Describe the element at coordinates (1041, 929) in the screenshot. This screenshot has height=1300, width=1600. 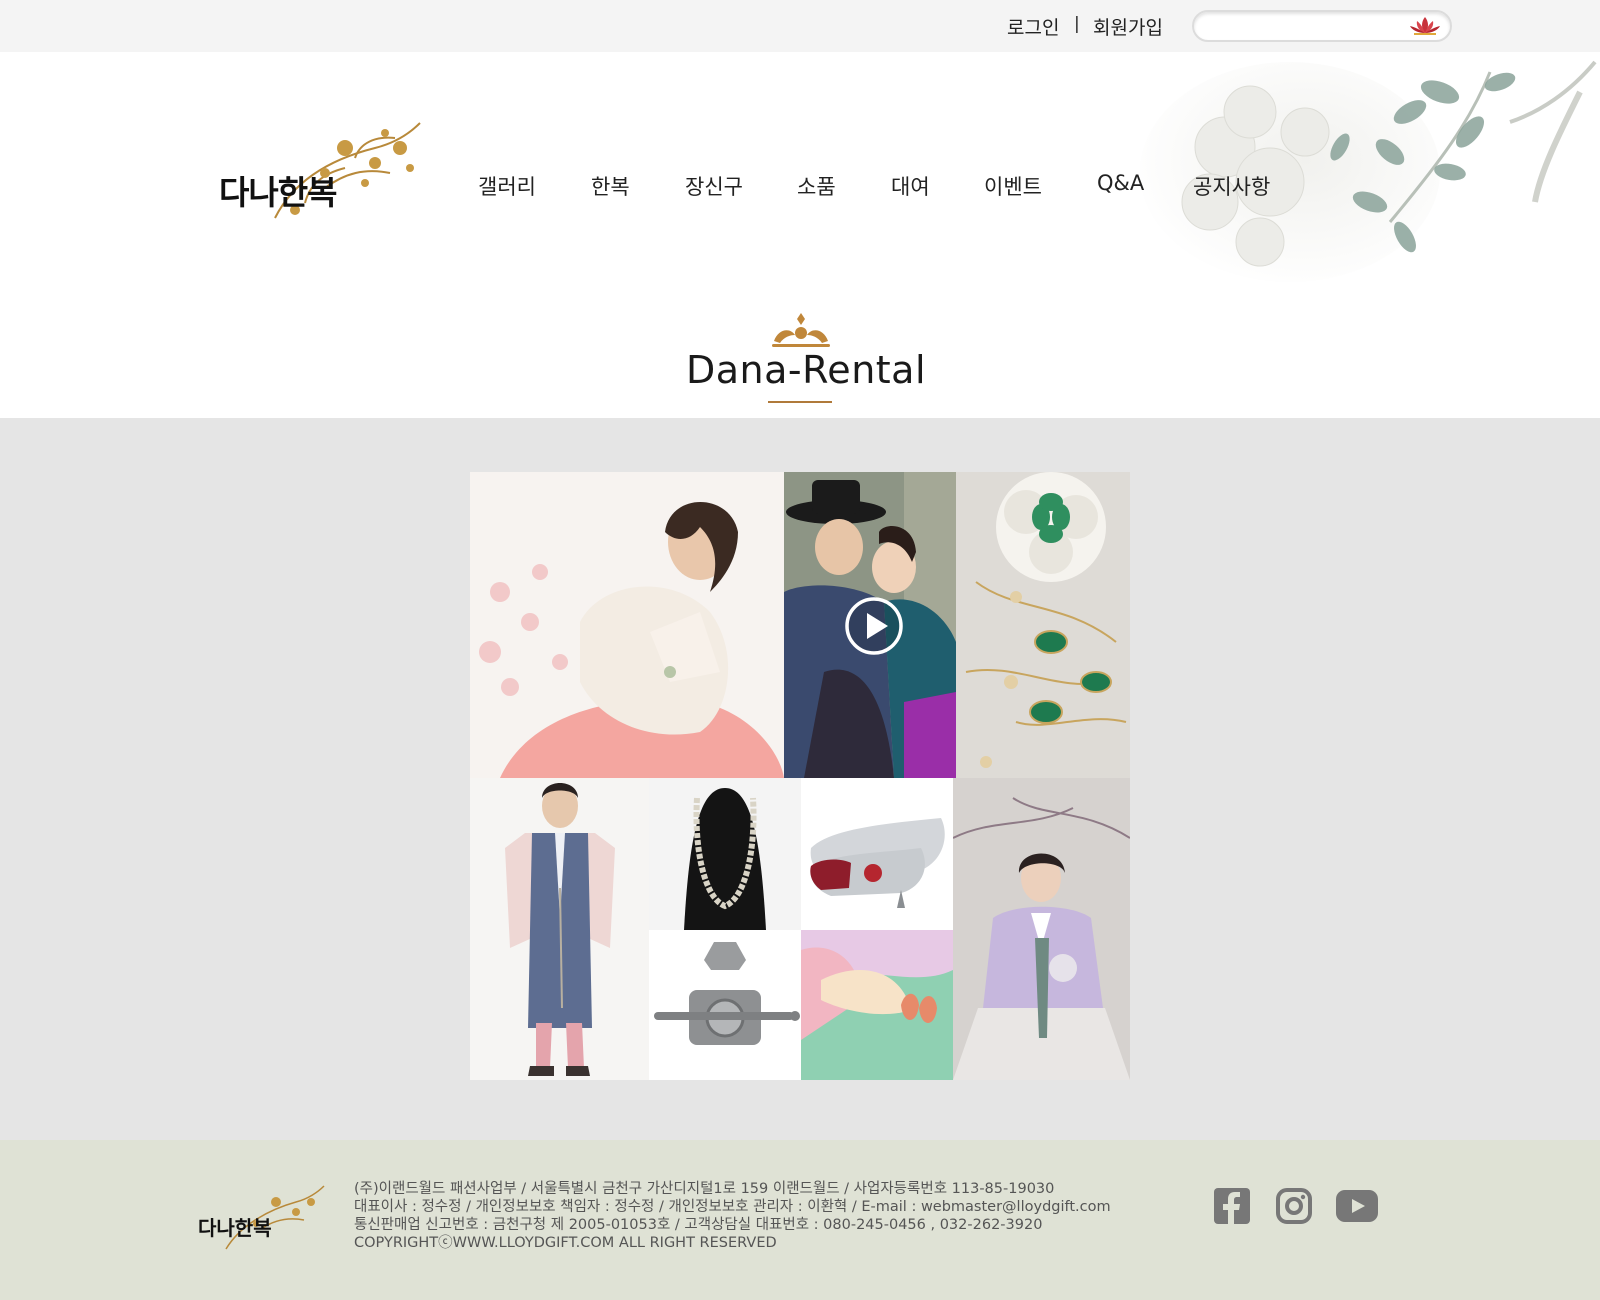
I see `woman-lavender-hanbok-photo` at that location.